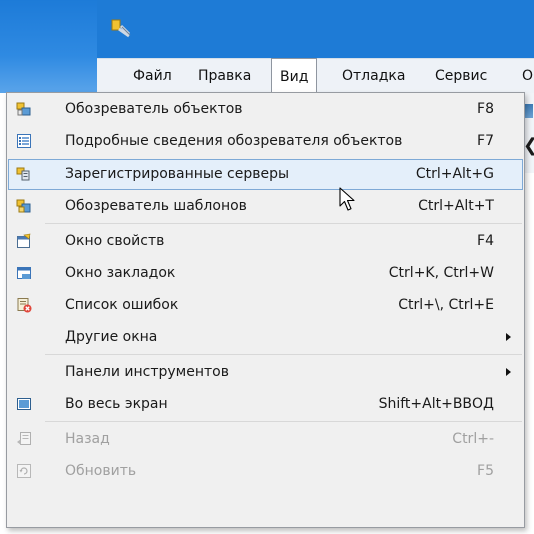  Describe the element at coordinates (436, 404) in the screenshot. I see `menu-item-shortcut: Shift+Alt+ВВОД` at that location.